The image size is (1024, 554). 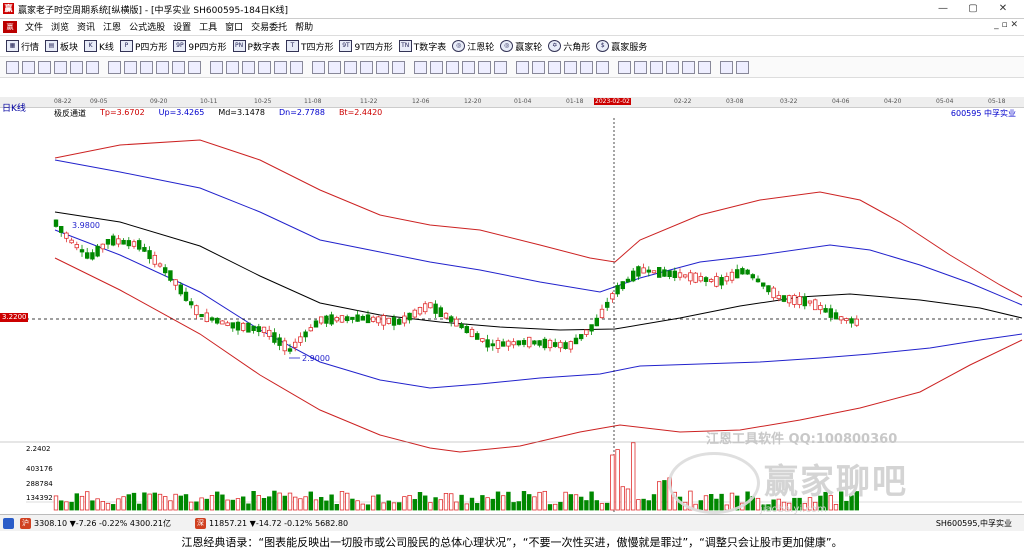 I want to click on menu-gann: 江恩, so click(x=112, y=26).